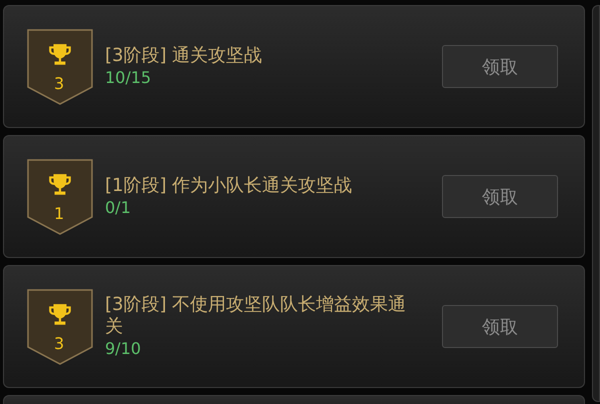  Describe the element at coordinates (184, 55) in the screenshot. I see `task-title: [3阶段] 通关攻坚战` at that location.